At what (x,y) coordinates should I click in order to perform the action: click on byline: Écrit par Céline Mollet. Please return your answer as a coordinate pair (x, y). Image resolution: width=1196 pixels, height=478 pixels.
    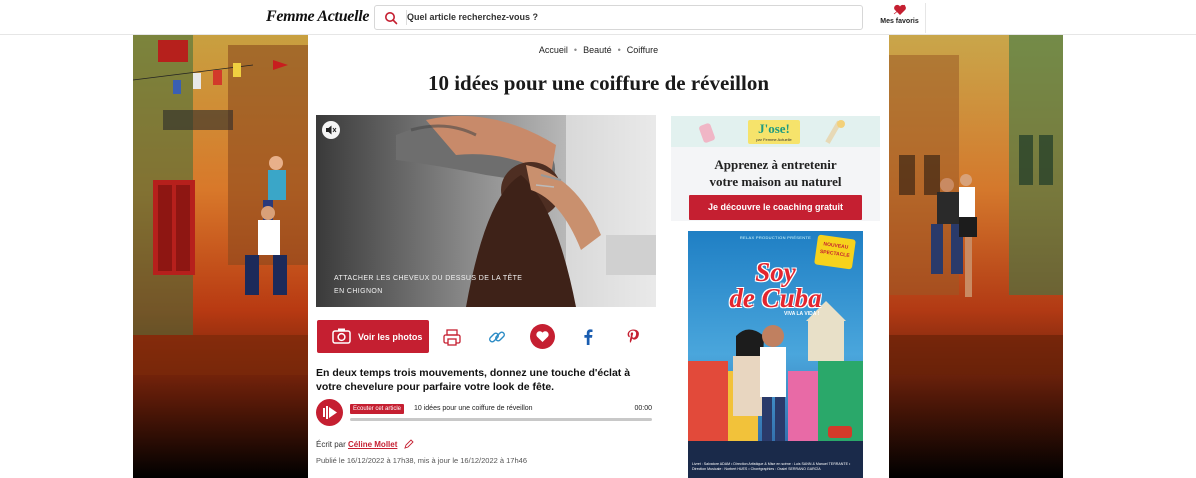
    Looking at the image, I should click on (365, 444).